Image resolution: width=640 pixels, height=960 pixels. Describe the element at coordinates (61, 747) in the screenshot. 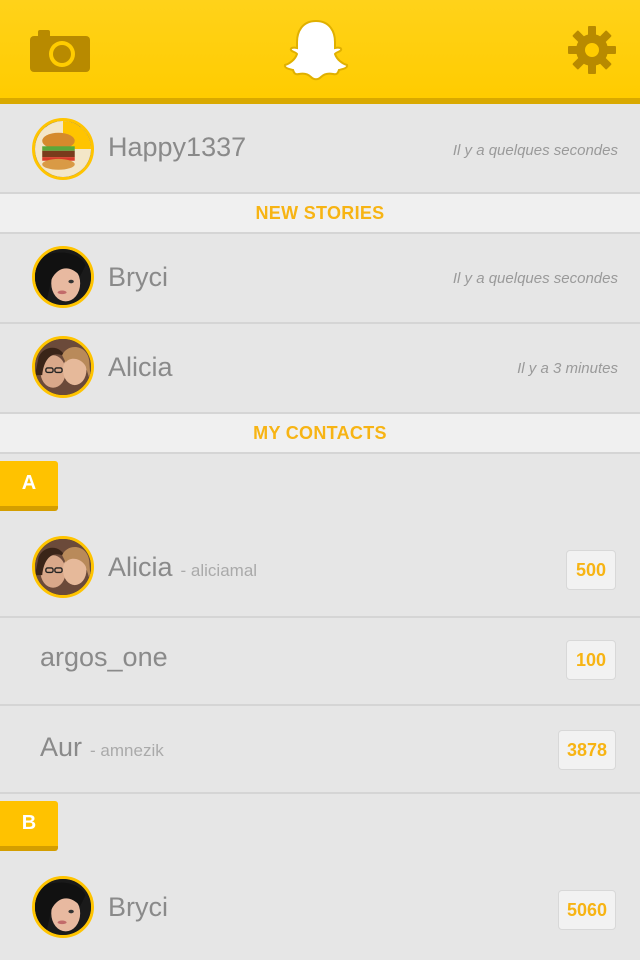

I see `contact-name: Aur` at that location.